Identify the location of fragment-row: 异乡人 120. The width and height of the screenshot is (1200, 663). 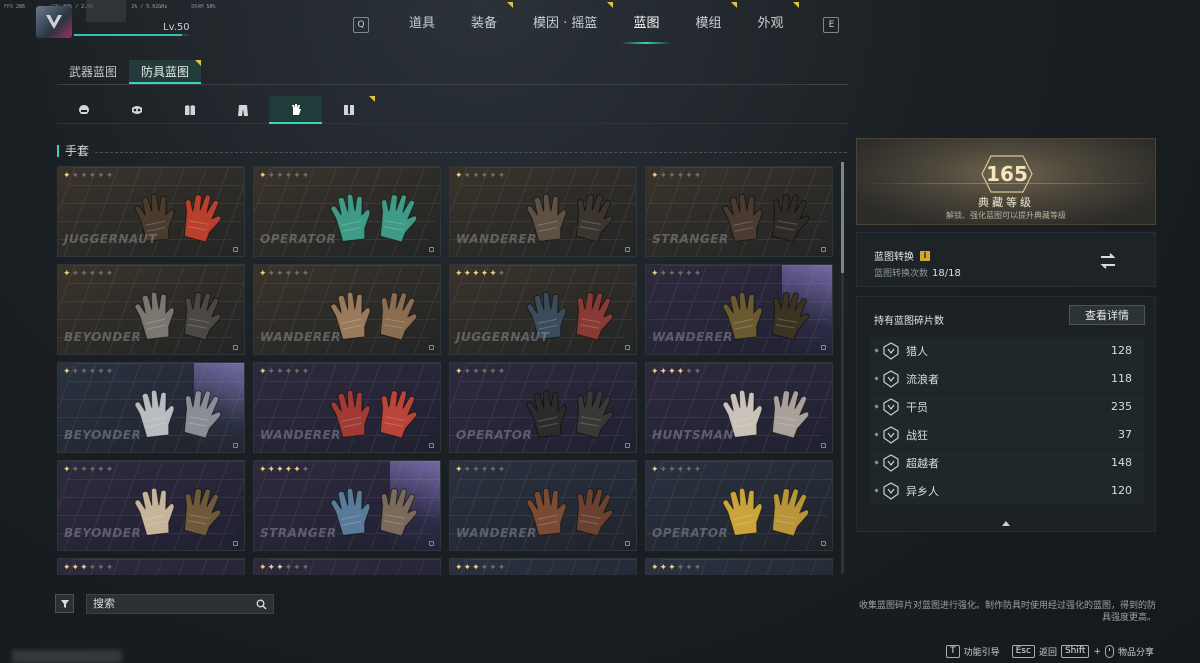
(1007, 491).